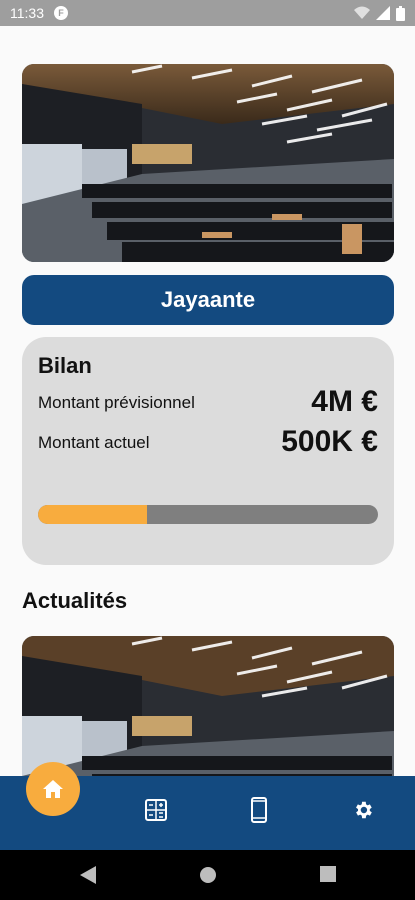 The height and width of the screenshot is (900, 415). What do you see at coordinates (207, 806) in the screenshot?
I see `bottom-navigation` at bounding box center [207, 806].